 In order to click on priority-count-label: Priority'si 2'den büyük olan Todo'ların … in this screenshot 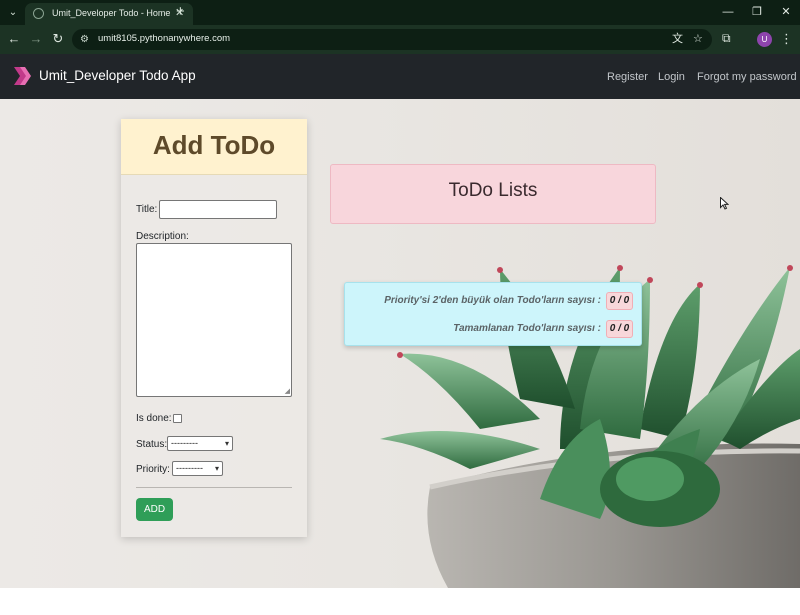, I will do `click(492, 300)`.